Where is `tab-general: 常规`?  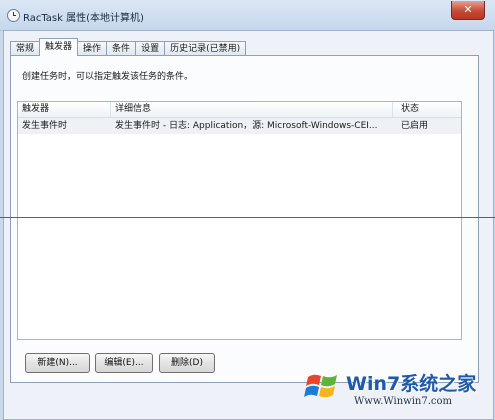
tab-general: 常规 is located at coordinates (25, 48).